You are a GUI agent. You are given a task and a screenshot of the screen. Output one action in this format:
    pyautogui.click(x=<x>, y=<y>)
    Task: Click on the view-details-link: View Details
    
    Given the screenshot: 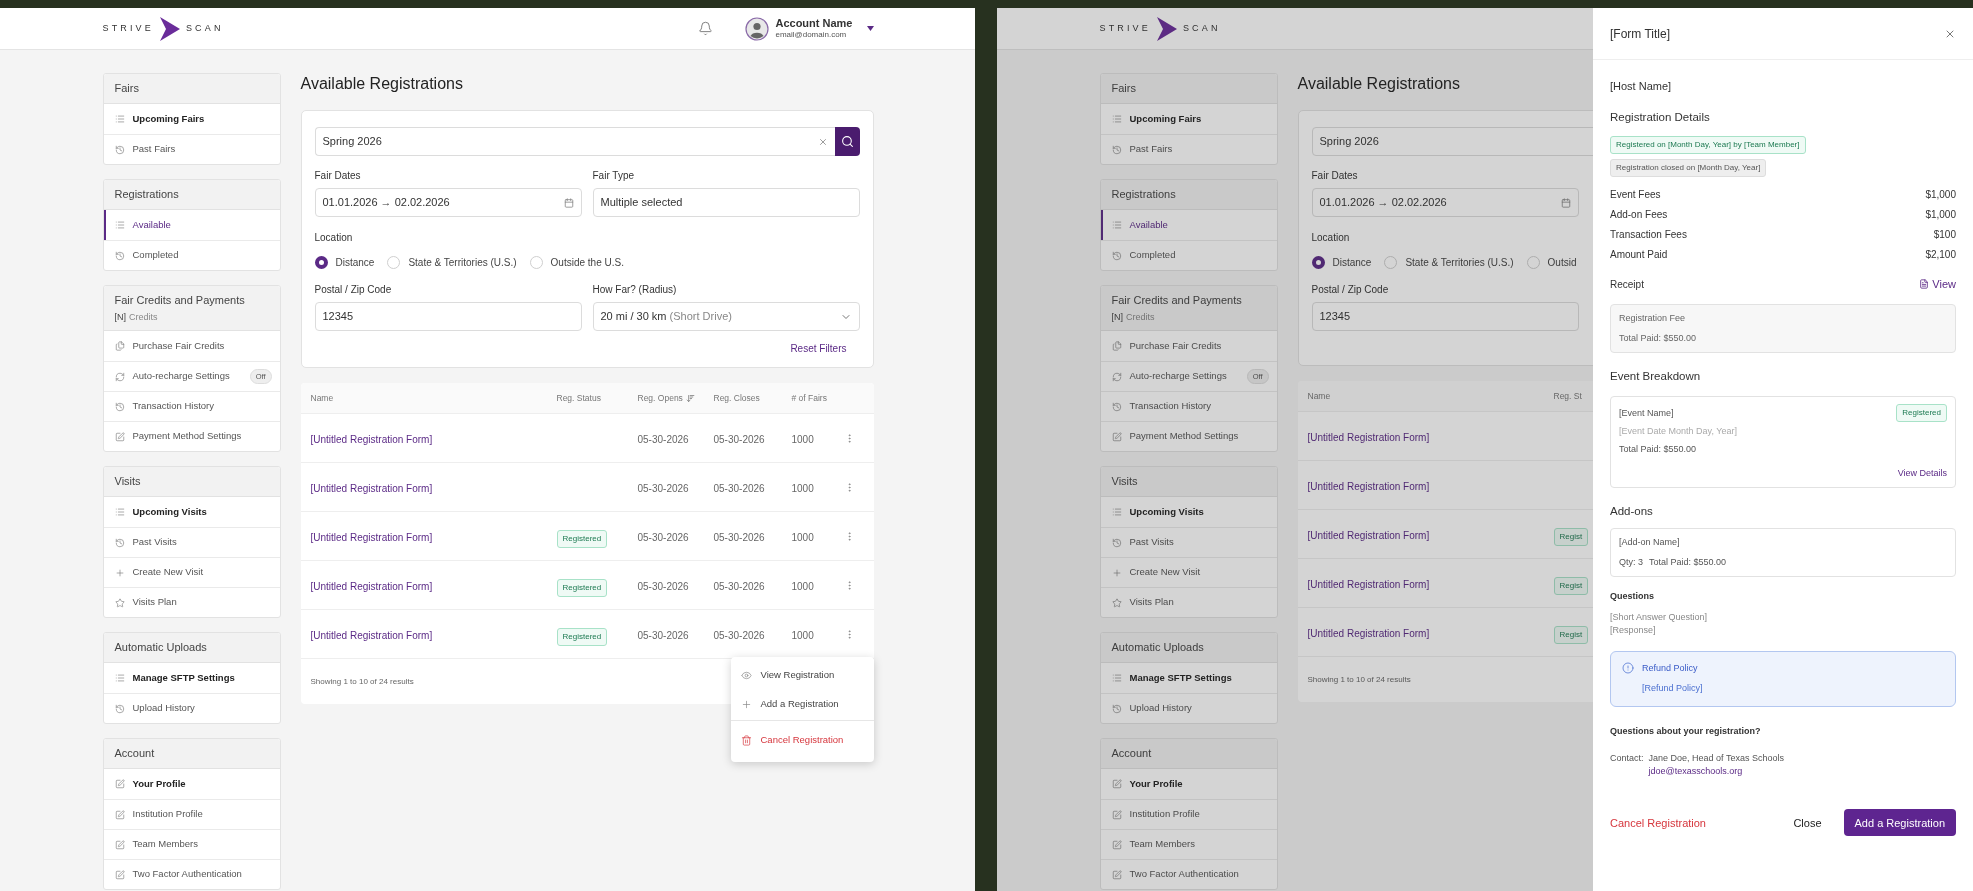 What is the action you would take?
    pyautogui.click(x=1922, y=473)
    